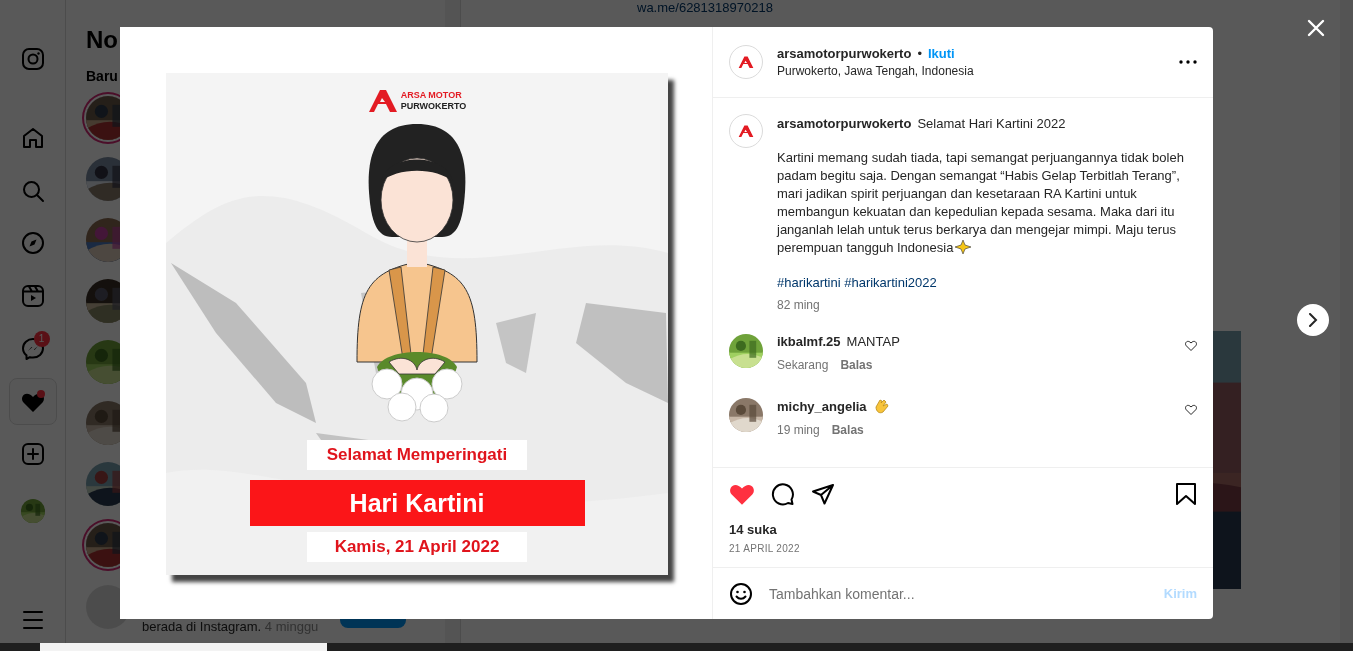  Describe the element at coordinates (798, 430) in the screenshot. I see `comment-time: 19 ming` at that location.